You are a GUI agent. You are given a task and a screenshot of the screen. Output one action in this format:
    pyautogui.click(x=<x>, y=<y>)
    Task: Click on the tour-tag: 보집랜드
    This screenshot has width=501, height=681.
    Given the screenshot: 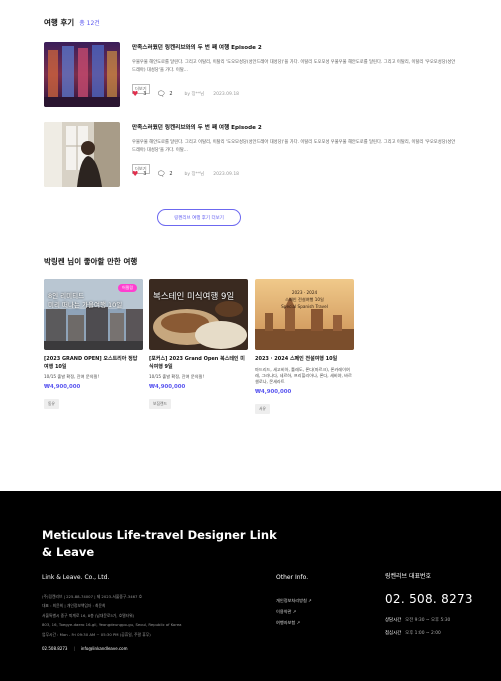 What is the action you would take?
    pyautogui.click(x=160, y=404)
    